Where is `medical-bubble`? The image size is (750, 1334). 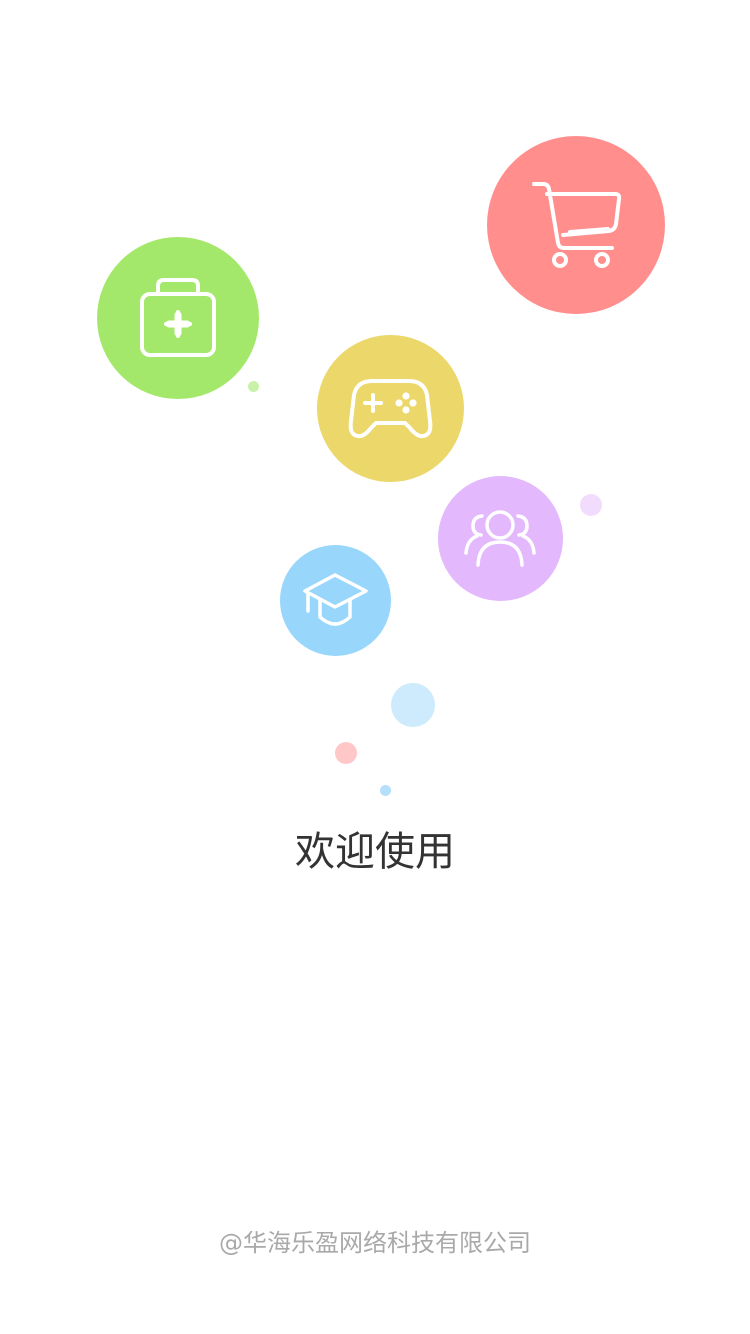 medical-bubble is located at coordinates (178, 318).